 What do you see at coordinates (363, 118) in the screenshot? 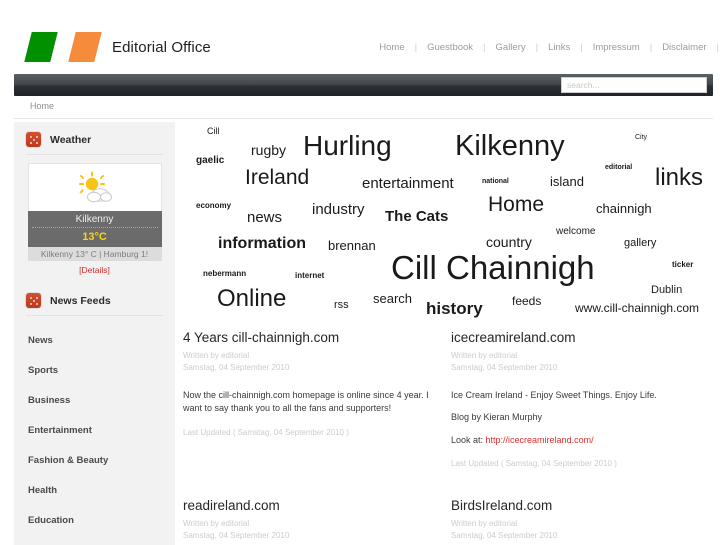
I see `header-divider` at bounding box center [363, 118].